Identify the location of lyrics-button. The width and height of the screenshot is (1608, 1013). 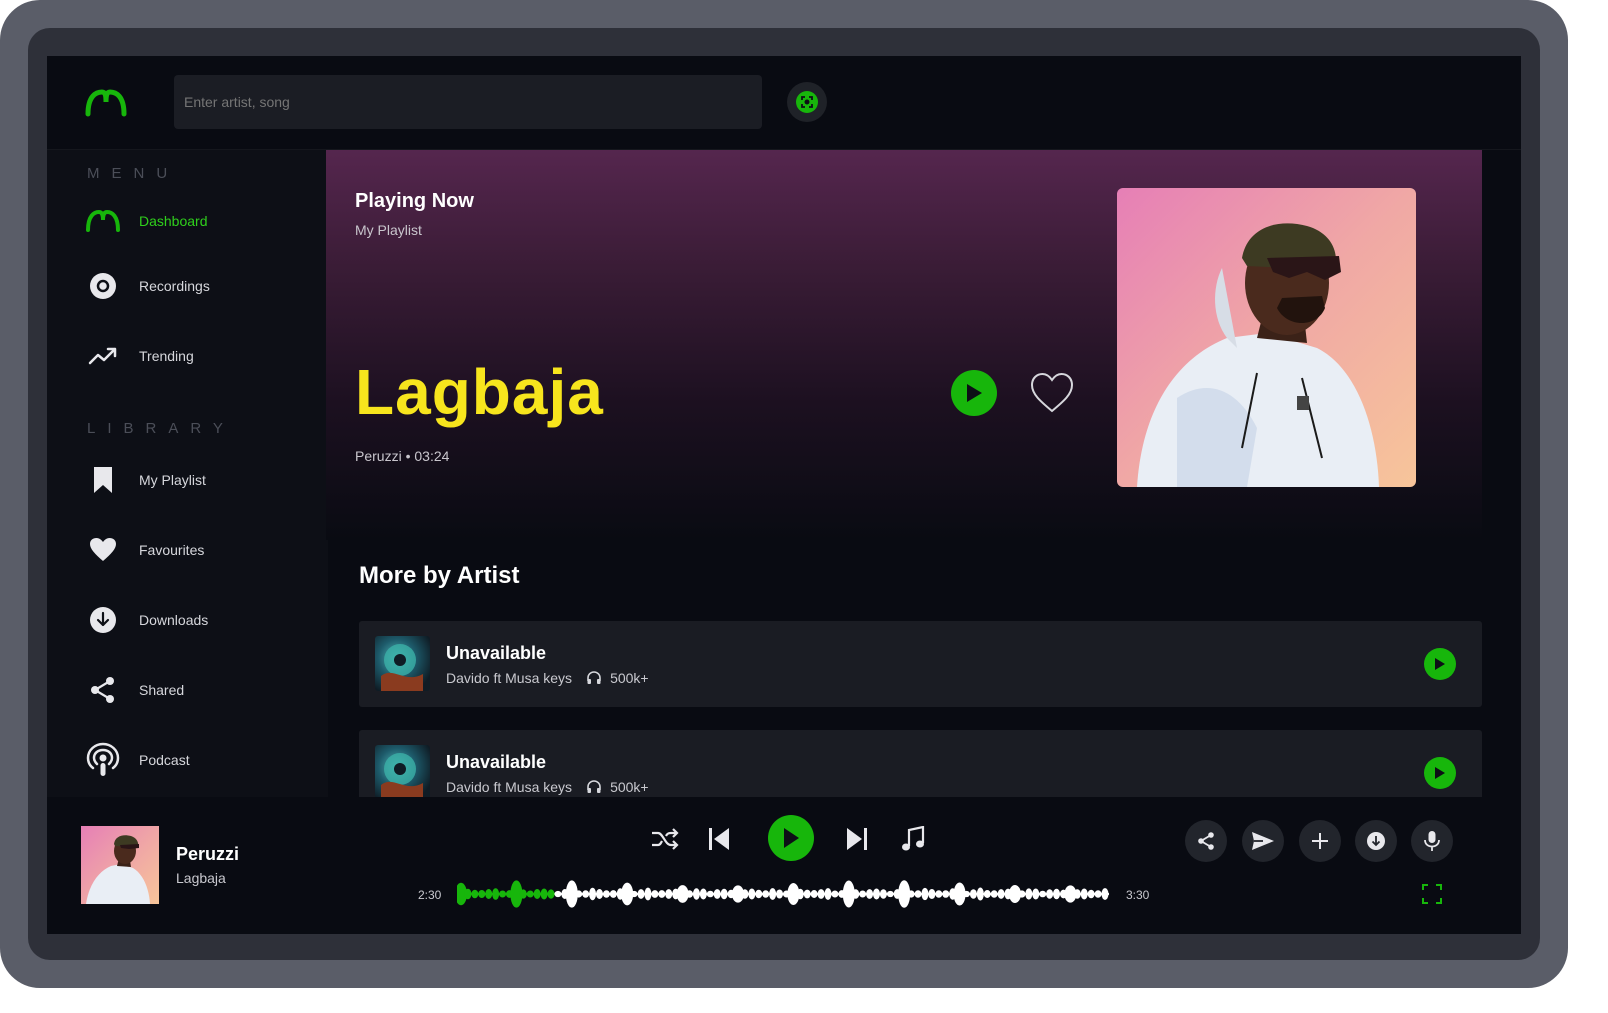
(913, 839).